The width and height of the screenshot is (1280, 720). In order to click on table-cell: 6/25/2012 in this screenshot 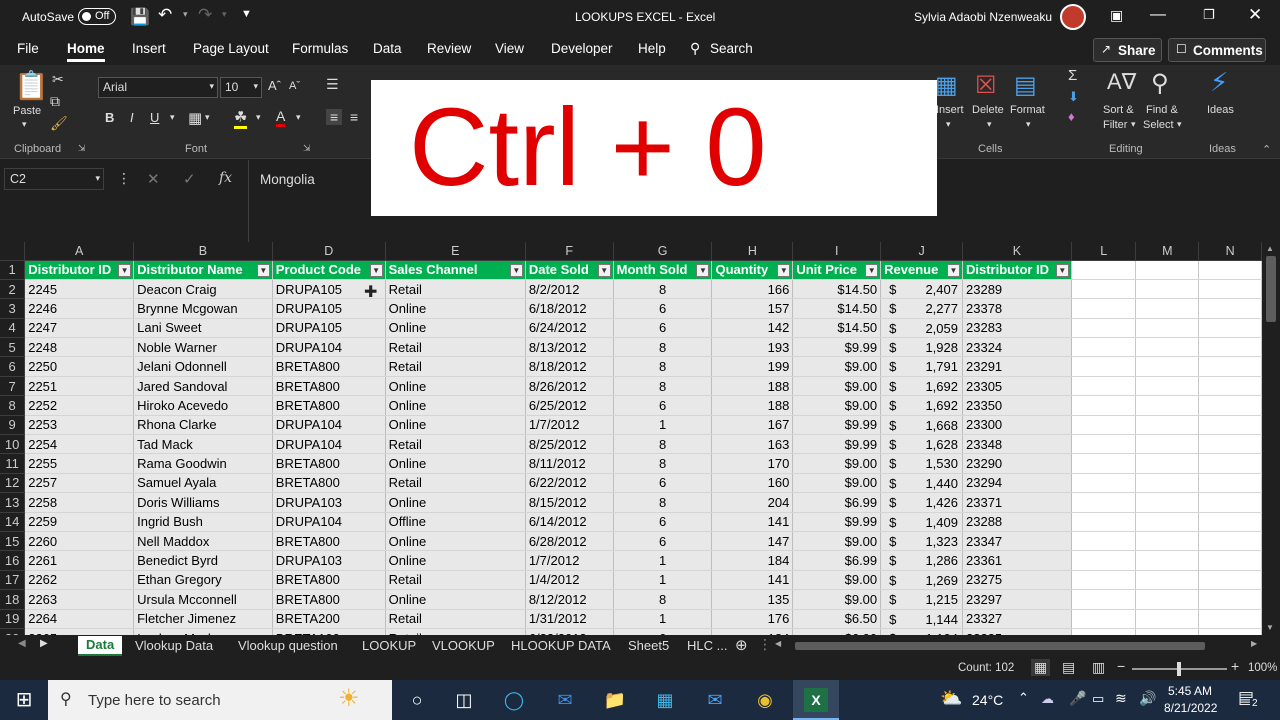, I will do `click(569, 405)`.